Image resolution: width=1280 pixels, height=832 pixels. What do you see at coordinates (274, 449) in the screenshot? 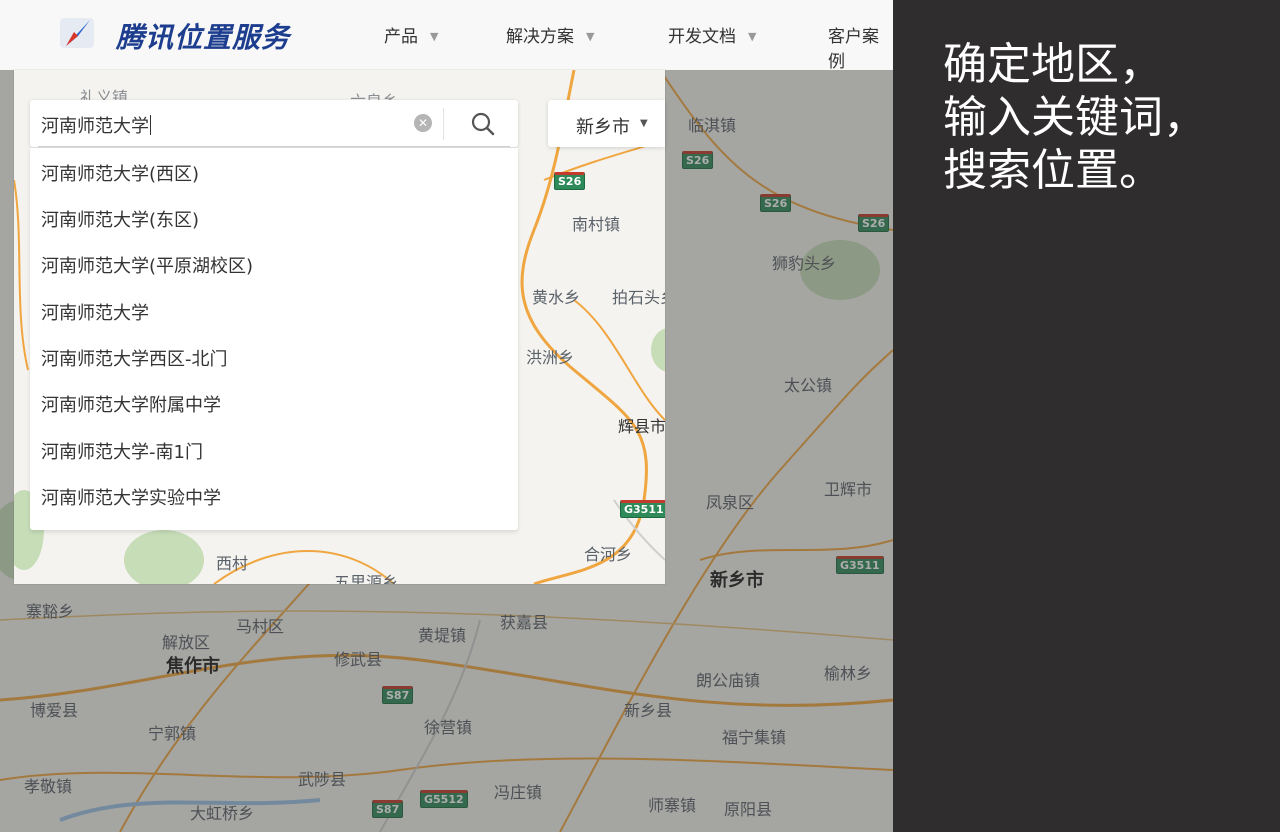
I see `suggestion-item: 河南师范大学-南1门` at bounding box center [274, 449].